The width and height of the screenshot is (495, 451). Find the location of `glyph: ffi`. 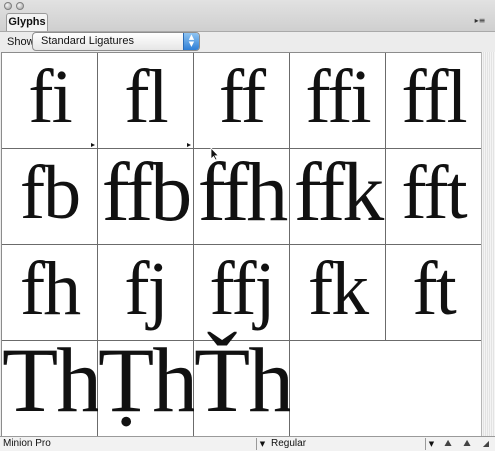

glyph: ffi is located at coordinates (338, 97).